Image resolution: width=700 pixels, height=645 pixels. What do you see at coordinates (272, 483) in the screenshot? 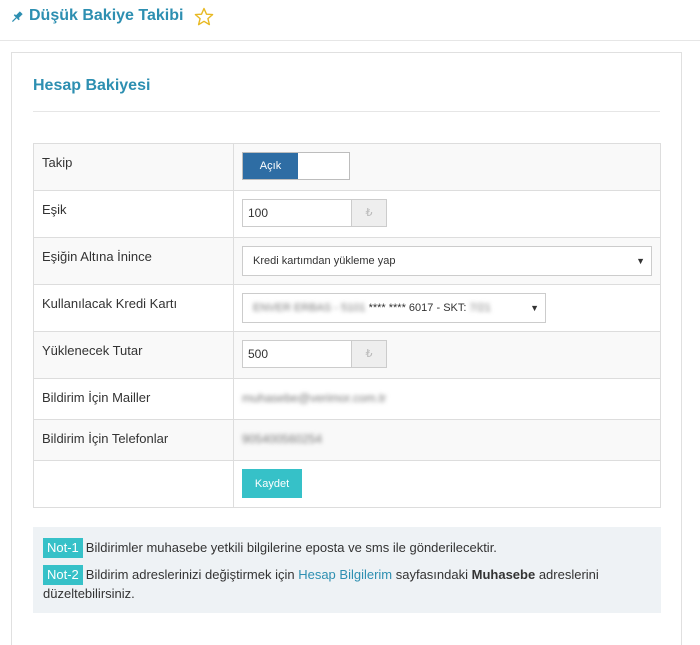
I see `save-button: Kaydet` at bounding box center [272, 483].